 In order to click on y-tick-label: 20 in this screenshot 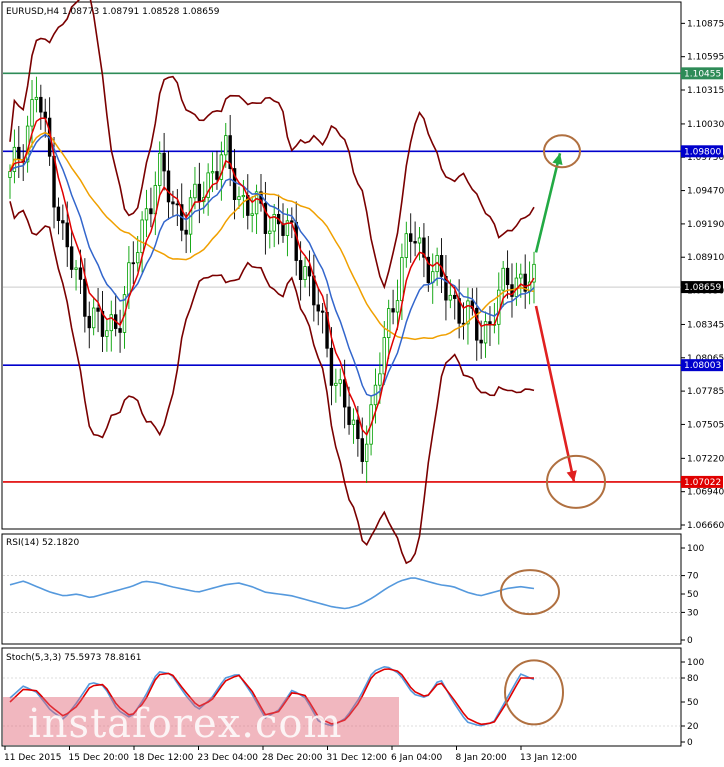, I will do `click(693, 727)`.